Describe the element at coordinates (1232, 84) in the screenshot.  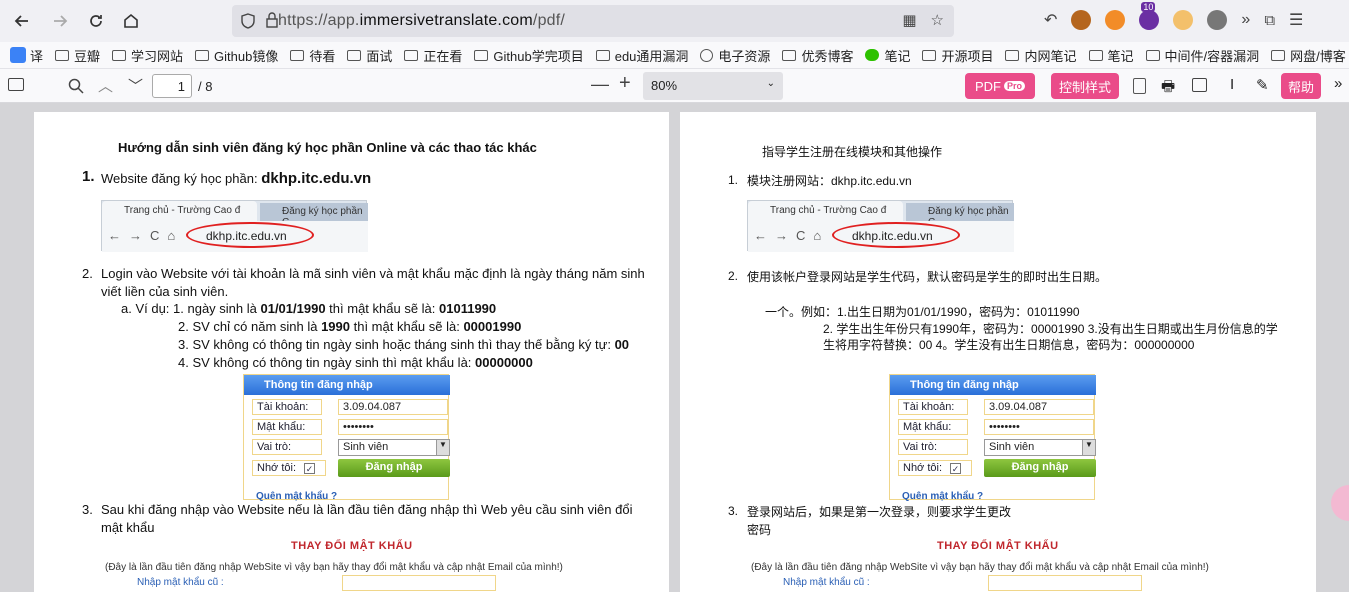
I see `text-cursor-icon: I` at that location.